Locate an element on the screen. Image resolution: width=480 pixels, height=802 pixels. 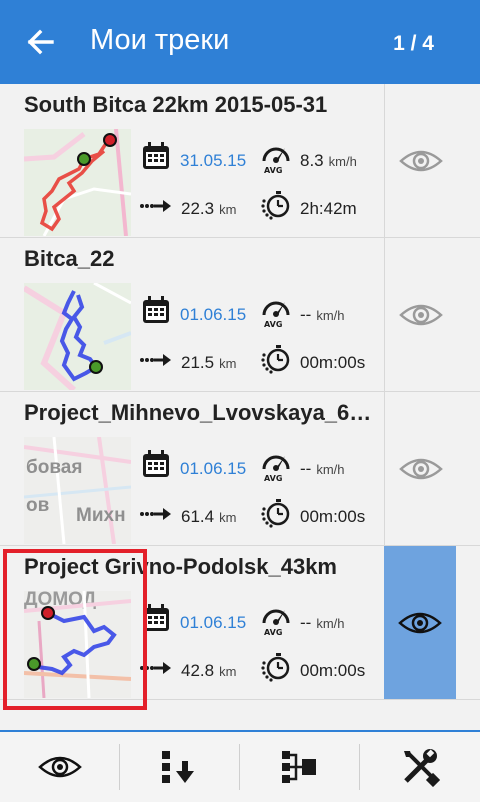
track-duration: 2h:42m is located at coordinates (328, 208).